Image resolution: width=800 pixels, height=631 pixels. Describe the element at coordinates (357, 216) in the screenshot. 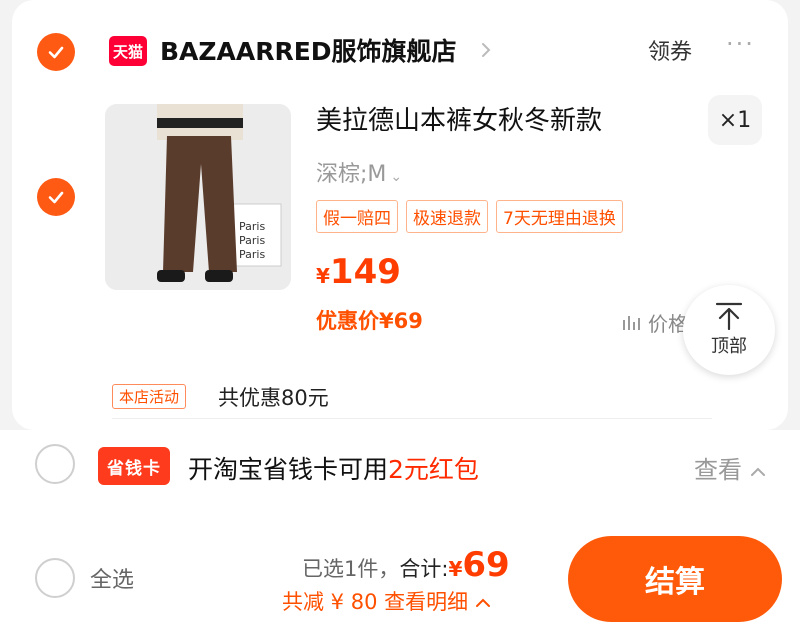

I see `service-tag: 假一赔四` at that location.